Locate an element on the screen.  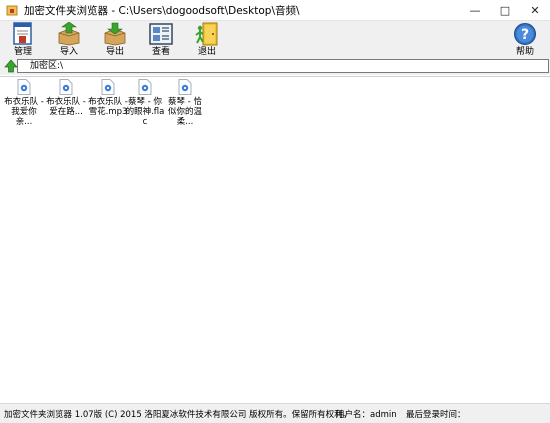
manage-label: 管理 is located at coordinates (22, 52).